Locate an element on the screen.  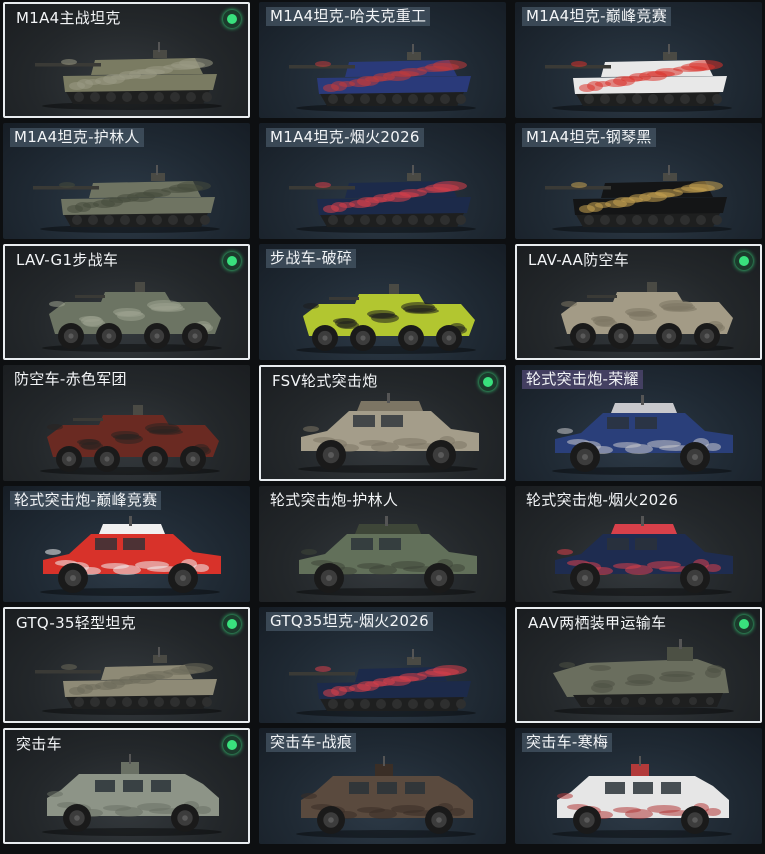
vehicle-name: LAV-AA防空车 is located at coordinates (579, 260).